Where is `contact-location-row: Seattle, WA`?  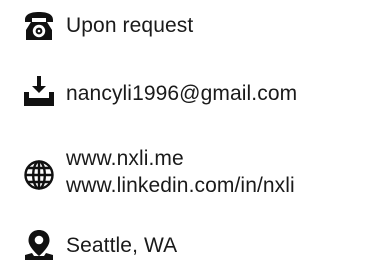
contact-location-row: Seattle, WA is located at coordinates (99, 245).